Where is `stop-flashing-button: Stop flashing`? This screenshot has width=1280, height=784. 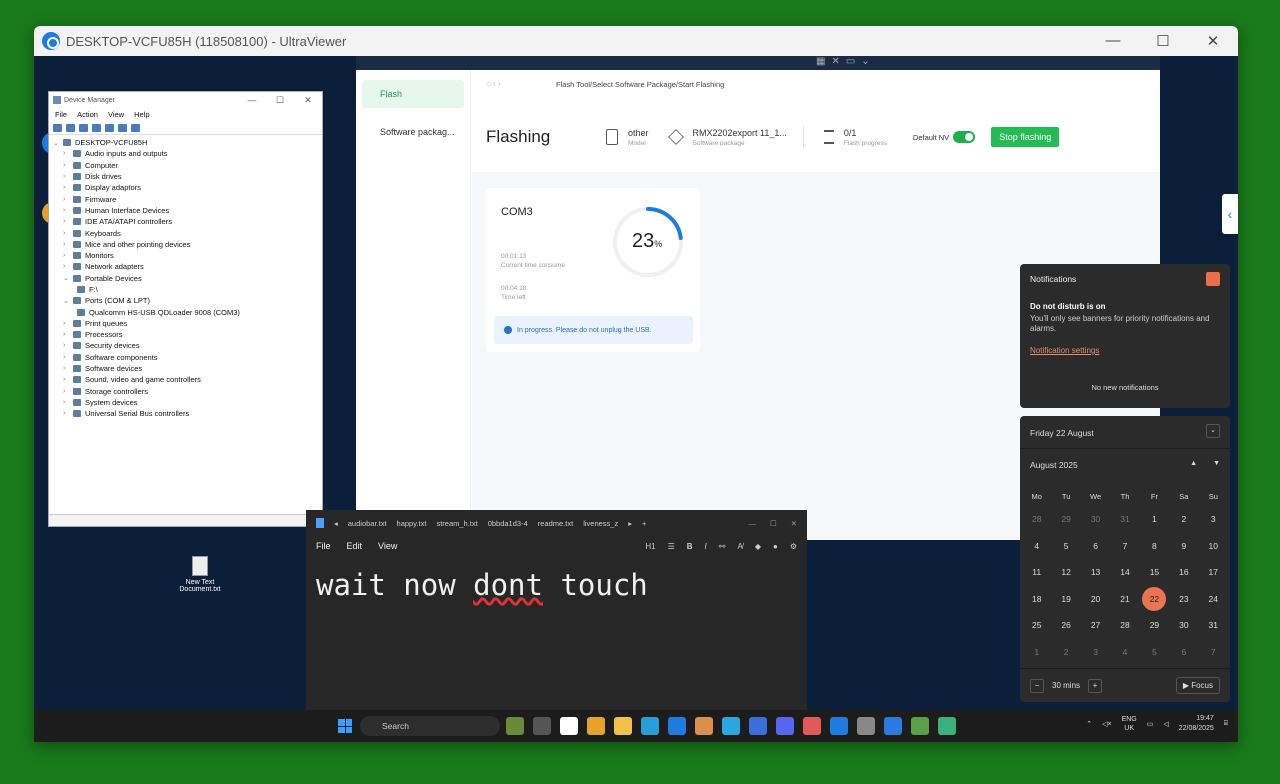
stop-flashing-button: Stop flashing is located at coordinates (1025, 137).